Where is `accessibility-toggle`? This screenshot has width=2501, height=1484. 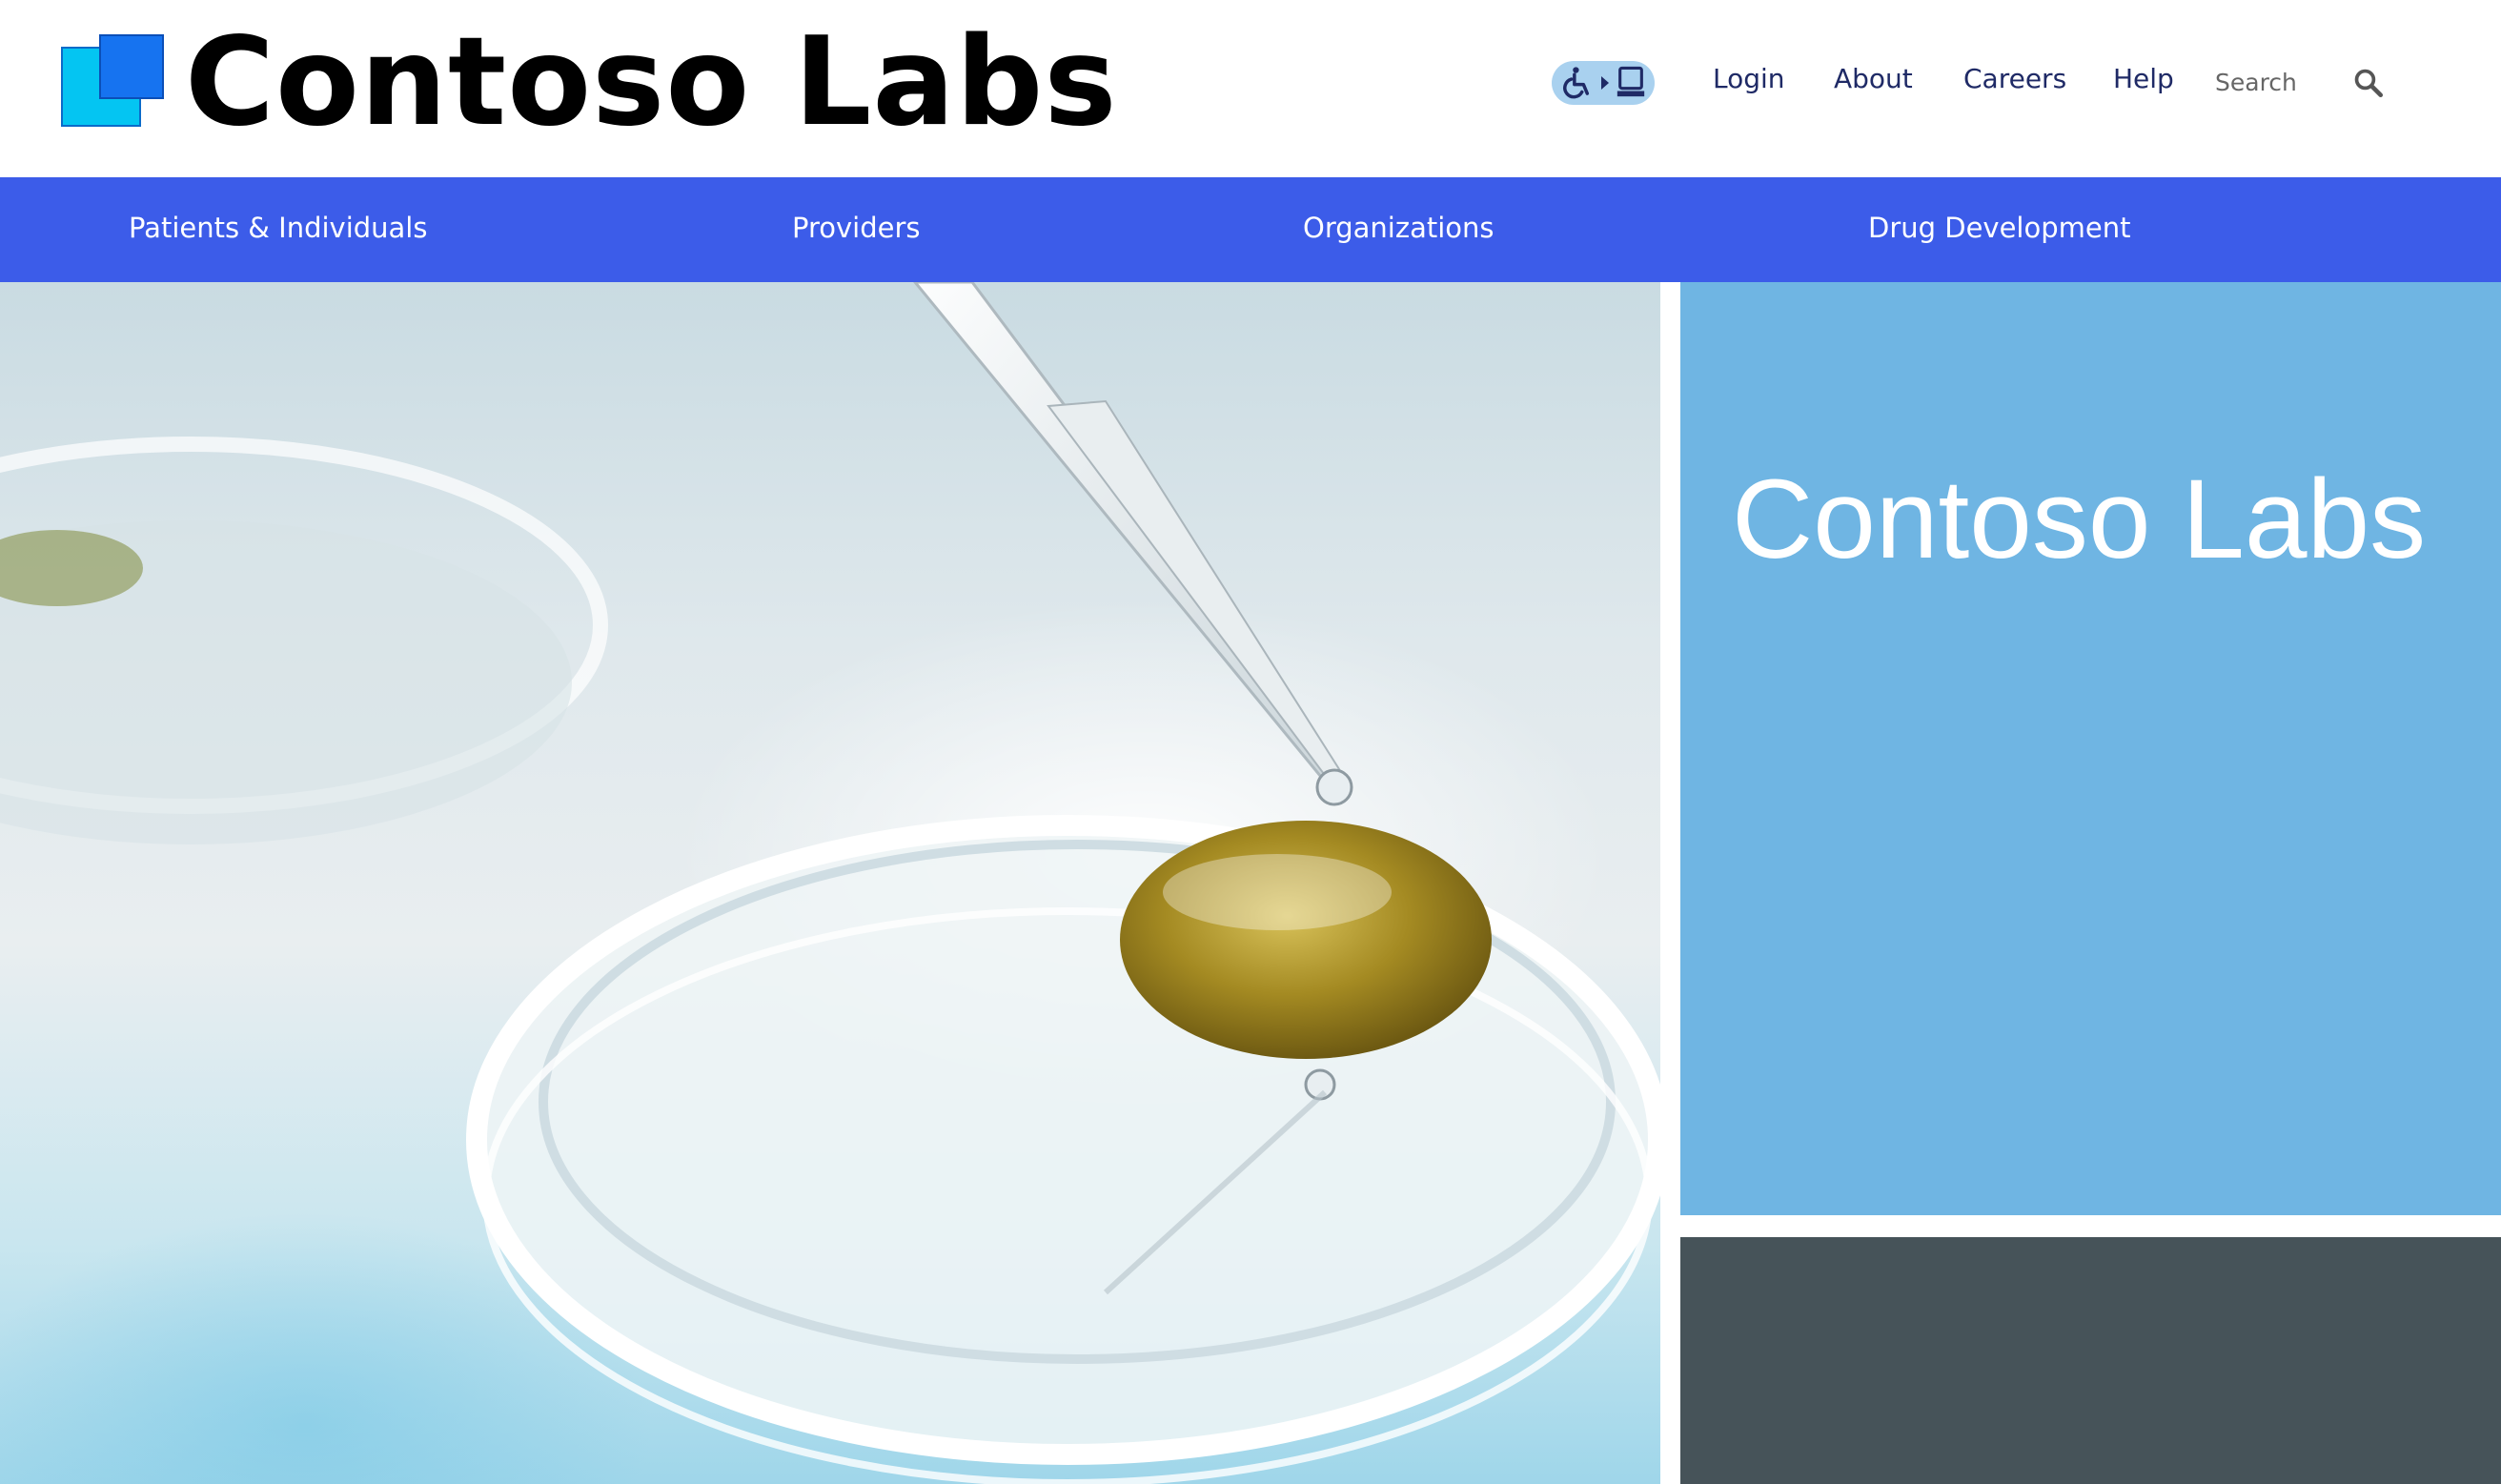
accessibility-toggle is located at coordinates (1603, 83).